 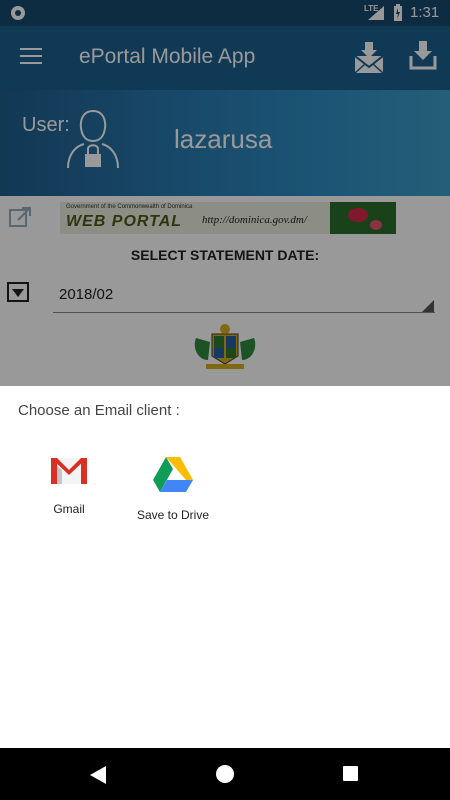 I want to click on app-option-save-to-drive: Save to Drive, so click(x=173, y=489).